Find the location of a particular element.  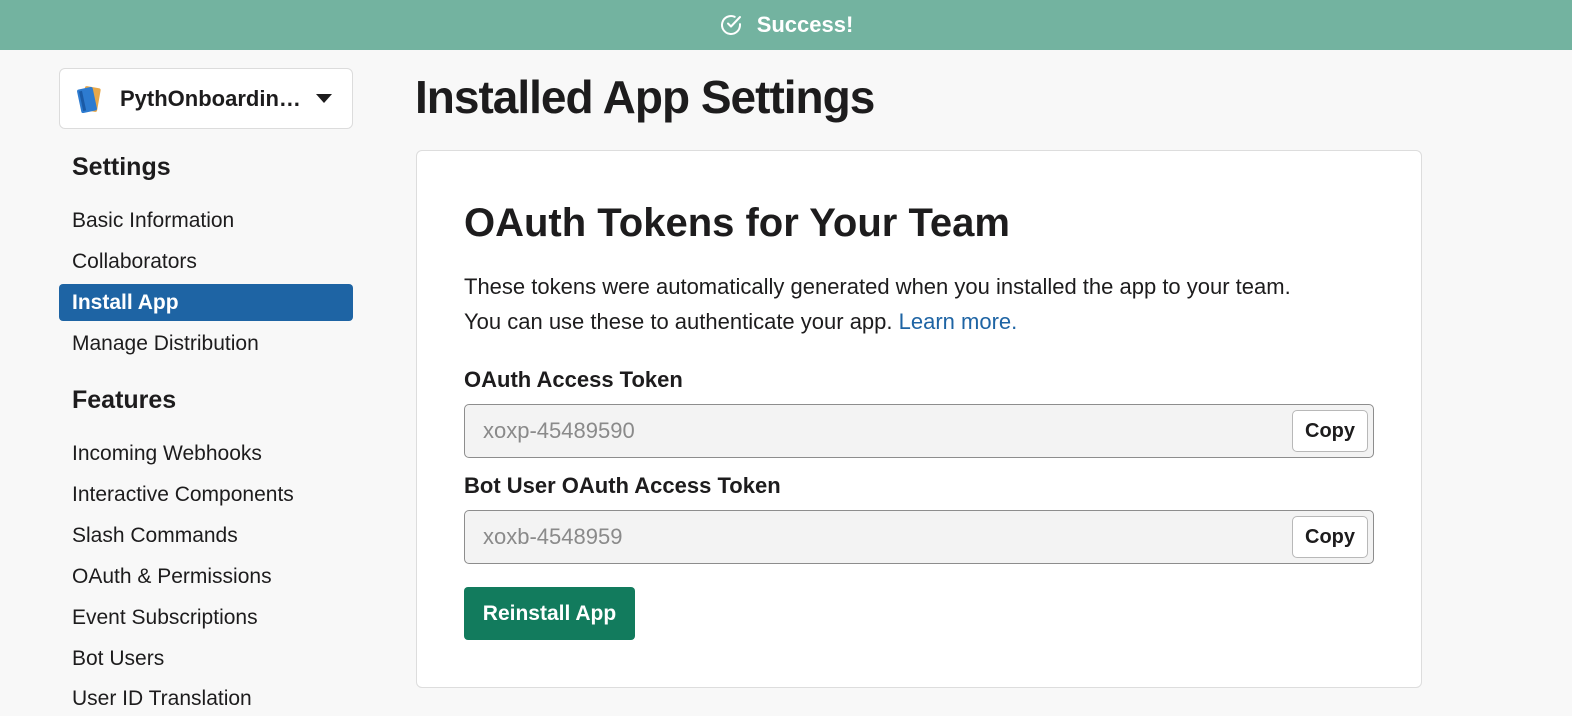

sidebar-item-oauth-permissions: OAuth & Permissions is located at coordinates (206, 576).